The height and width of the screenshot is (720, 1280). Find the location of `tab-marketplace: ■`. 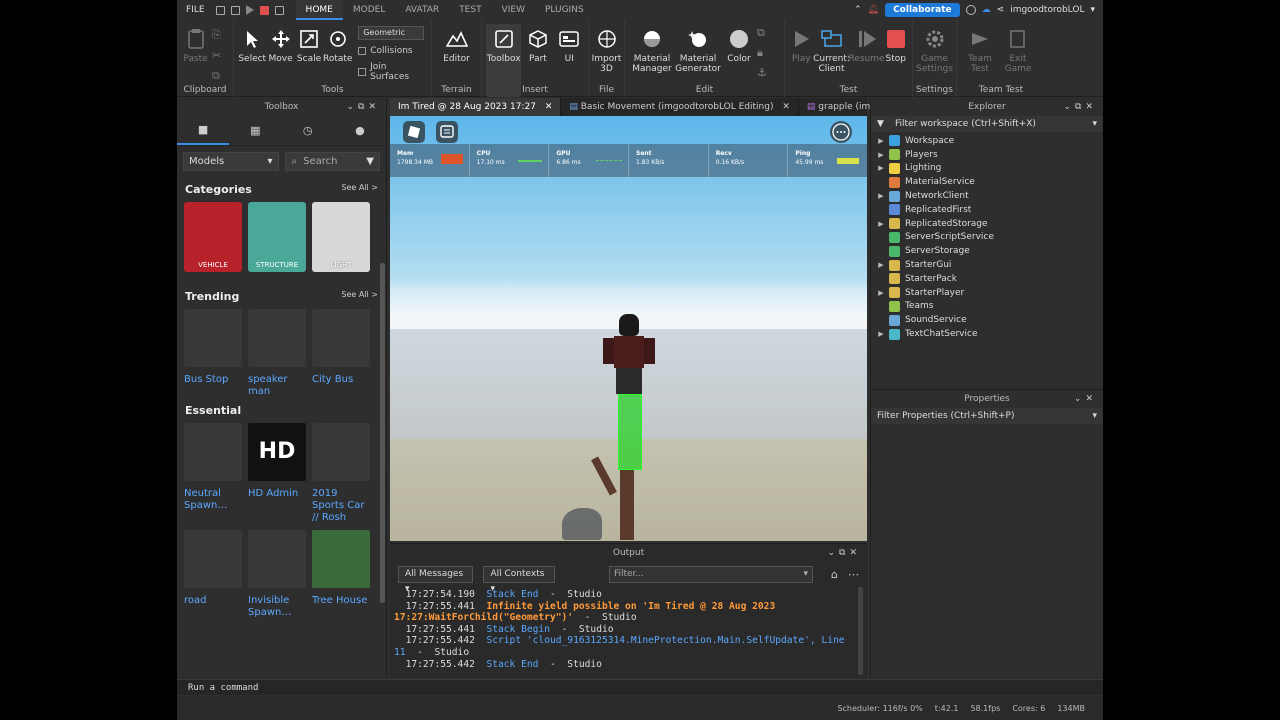

tab-marketplace: ■ is located at coordinates (203, 130).